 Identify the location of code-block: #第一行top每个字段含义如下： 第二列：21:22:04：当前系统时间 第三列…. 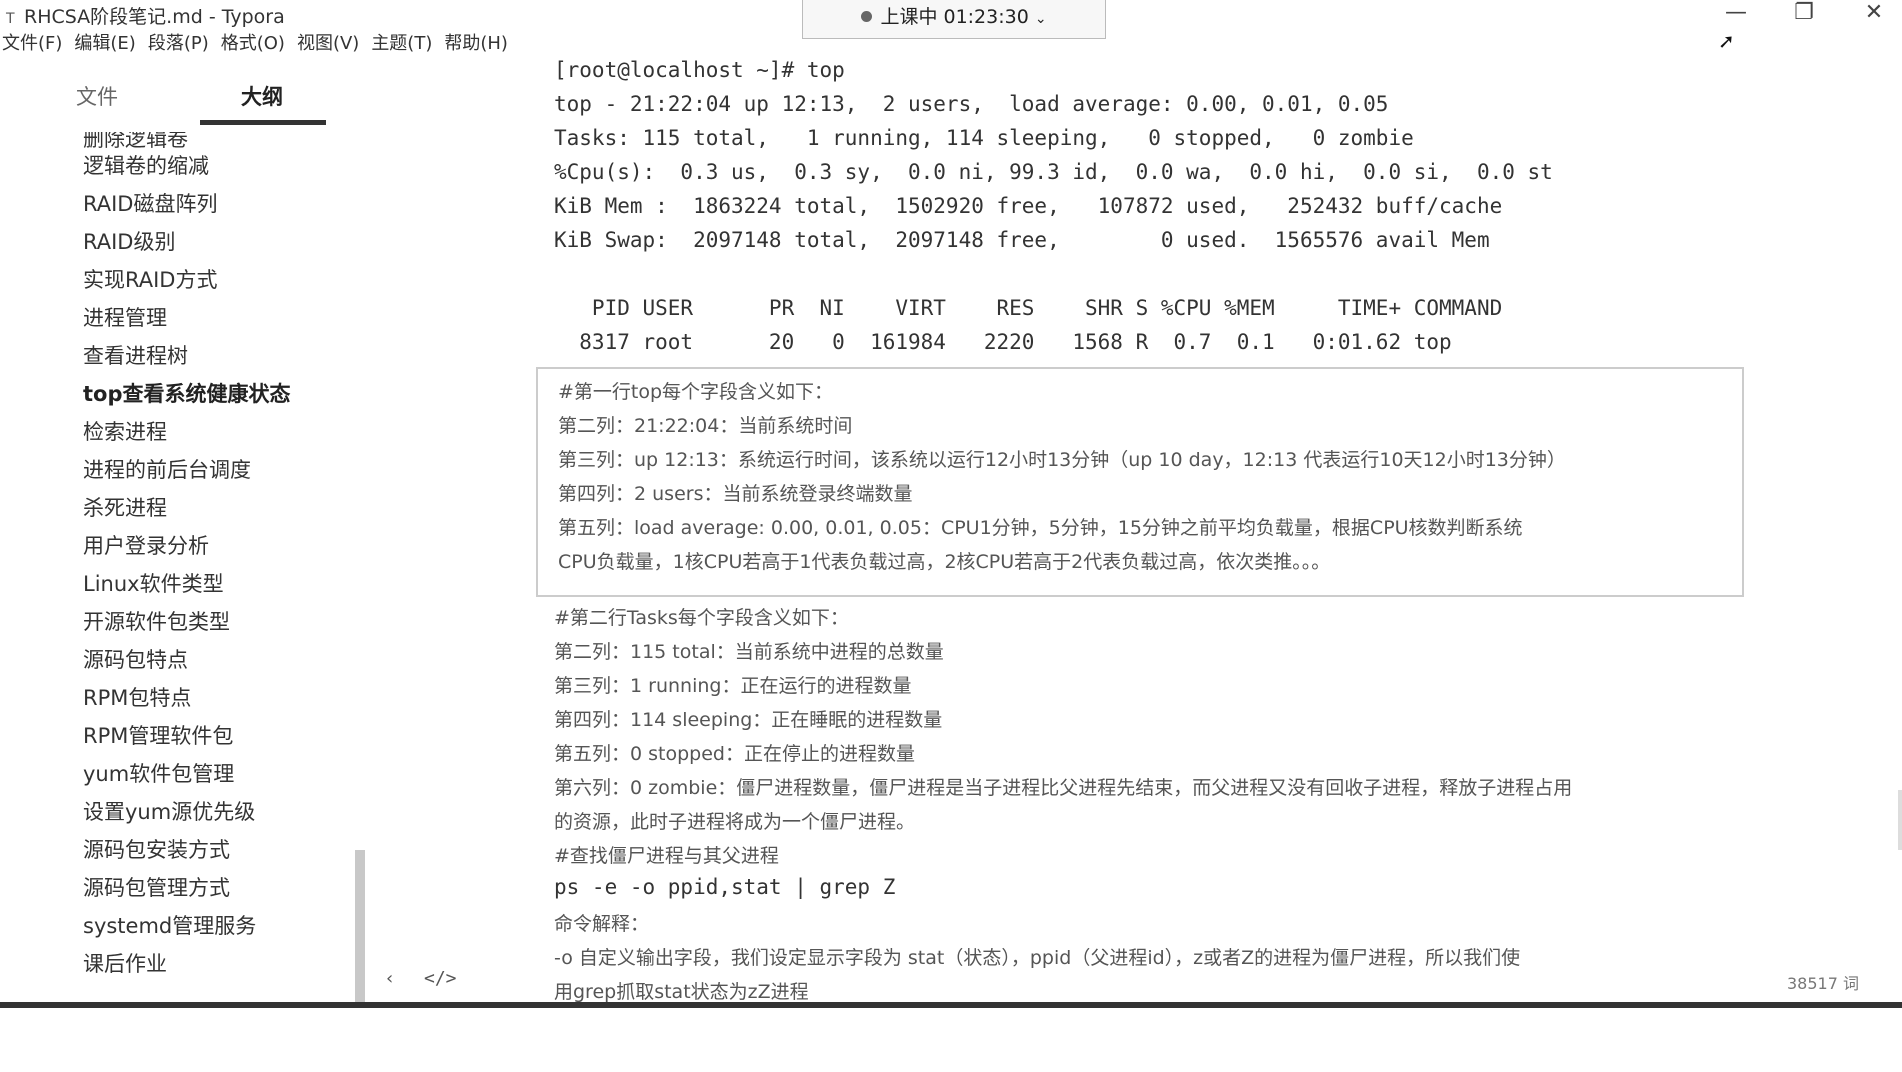
(1140, 482).